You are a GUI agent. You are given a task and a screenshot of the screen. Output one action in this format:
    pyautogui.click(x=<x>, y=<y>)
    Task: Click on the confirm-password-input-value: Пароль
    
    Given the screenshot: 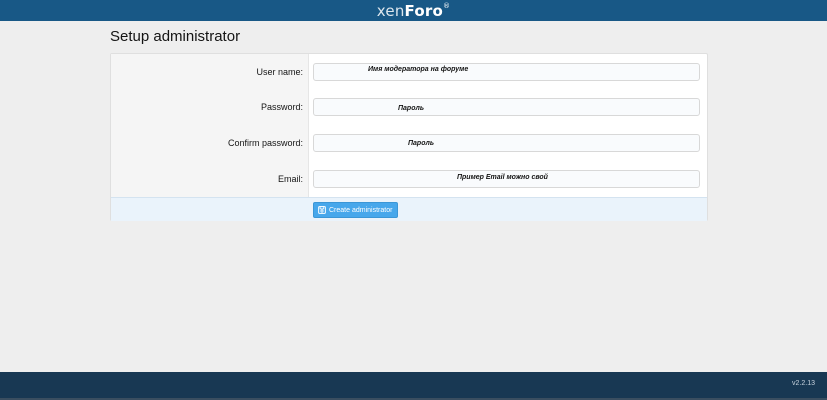 What is the action you would take?
    pyautogui.click(x=421, y=143)
    